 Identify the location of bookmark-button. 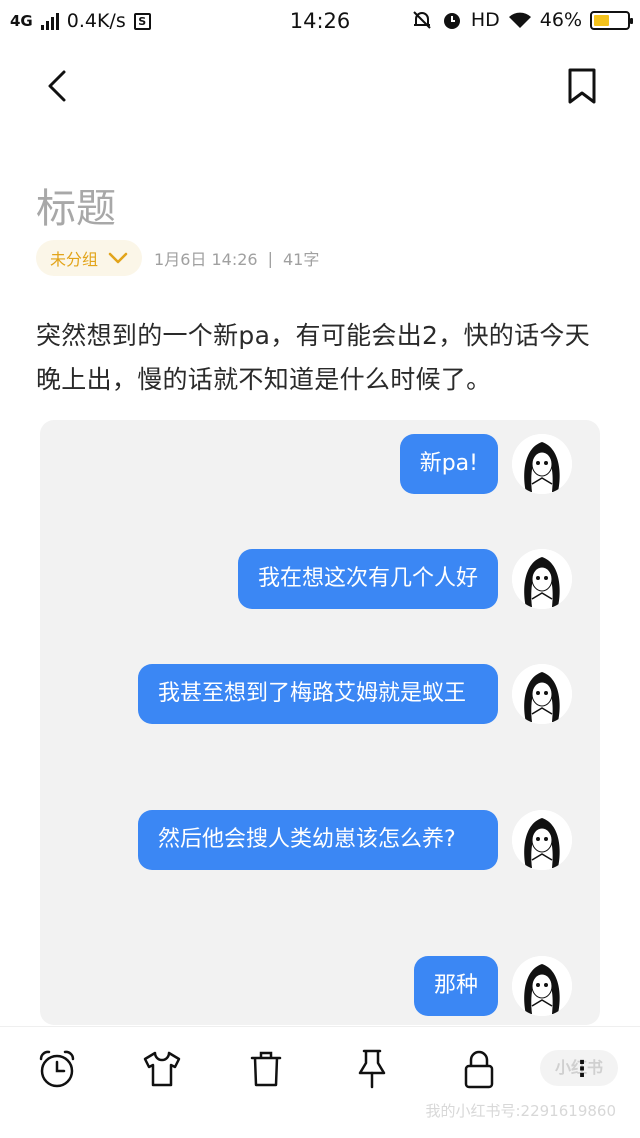
(582, 86).